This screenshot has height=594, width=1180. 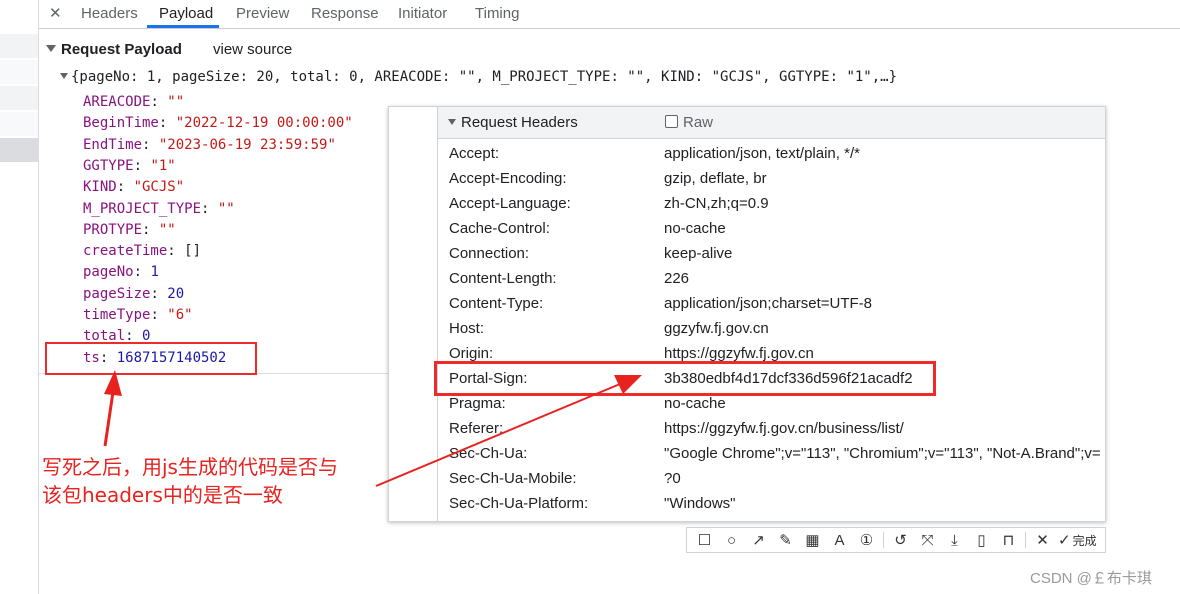 What do you see at coordinates (839, 540) in the screenshot?
I see `text-icon: A` at bounding box center [839, 540].